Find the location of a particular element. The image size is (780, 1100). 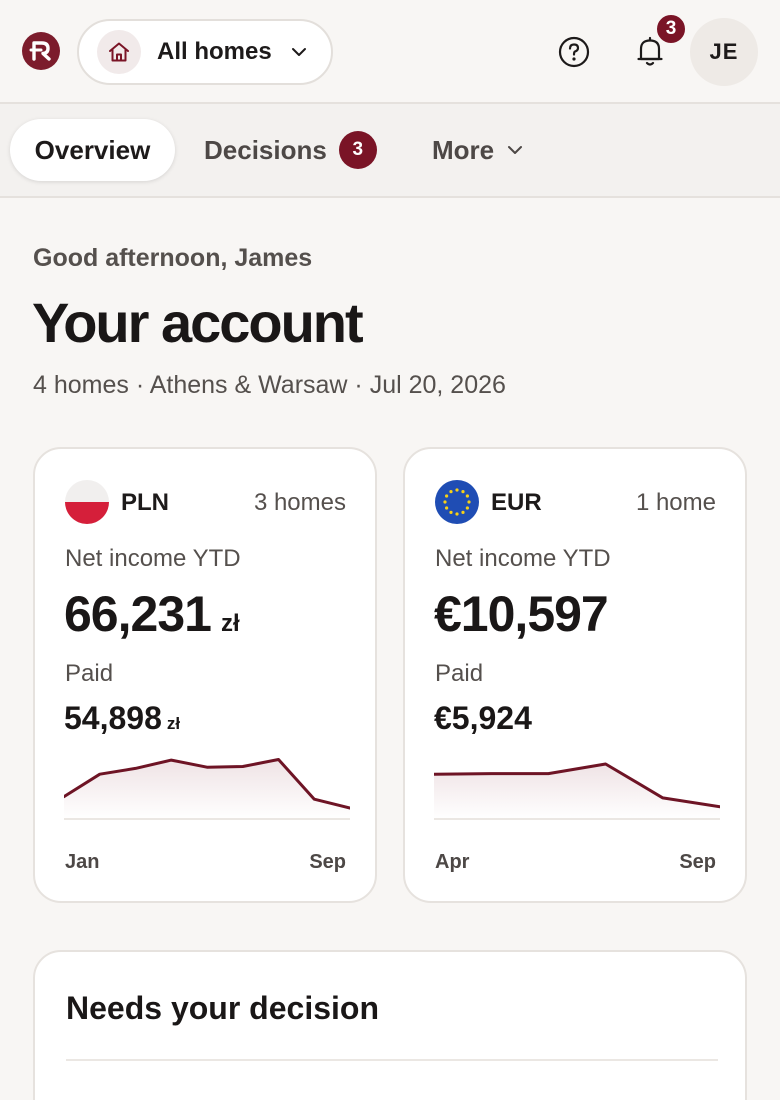

divider is located at coordinates (392, 1060).